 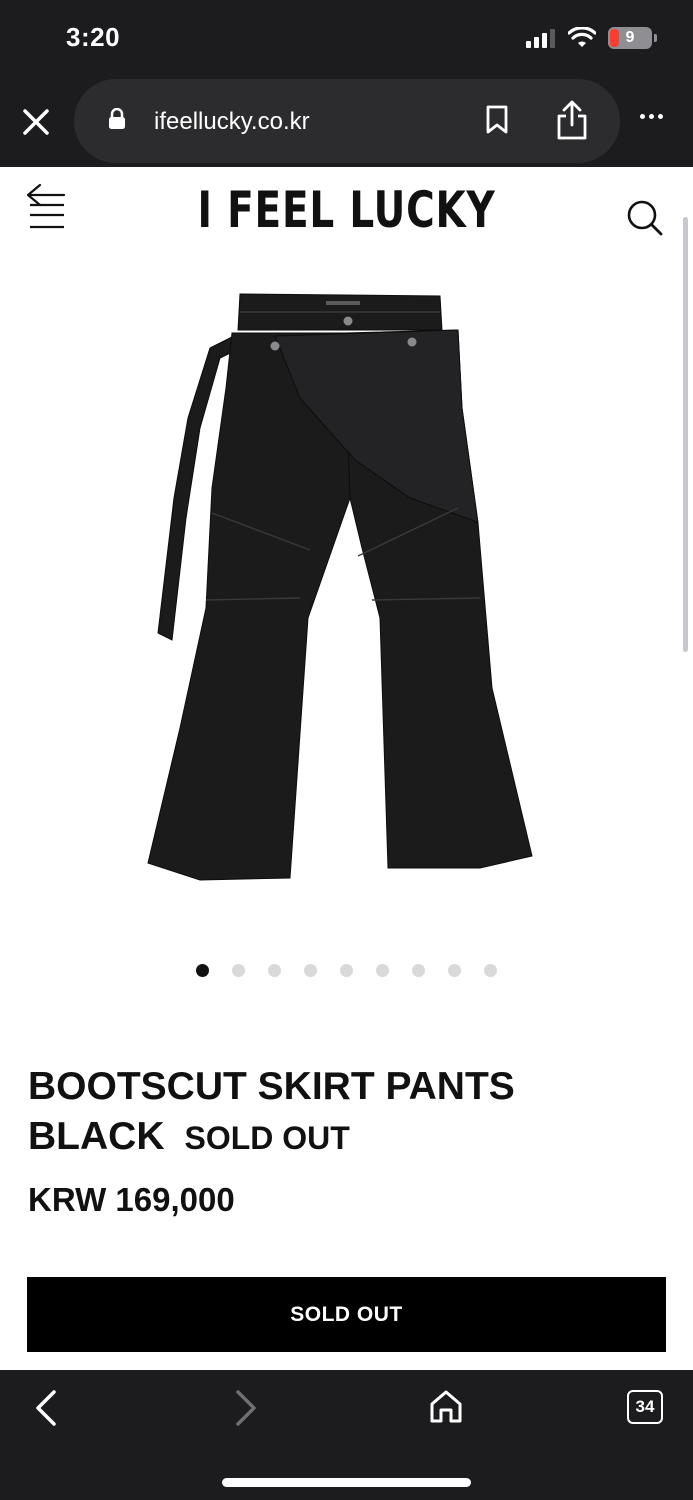 I want to click on page-scrollbar, so click(x=685, y=434).